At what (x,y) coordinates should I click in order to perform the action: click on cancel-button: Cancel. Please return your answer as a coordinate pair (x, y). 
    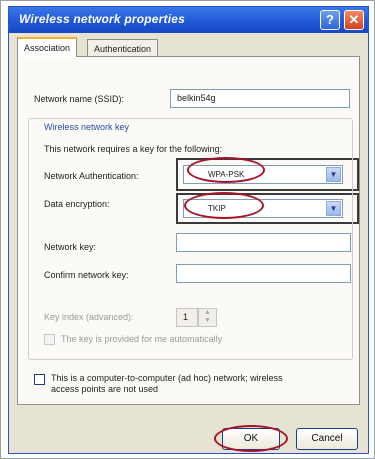
    Looking at the image, I should click on (327, 439).